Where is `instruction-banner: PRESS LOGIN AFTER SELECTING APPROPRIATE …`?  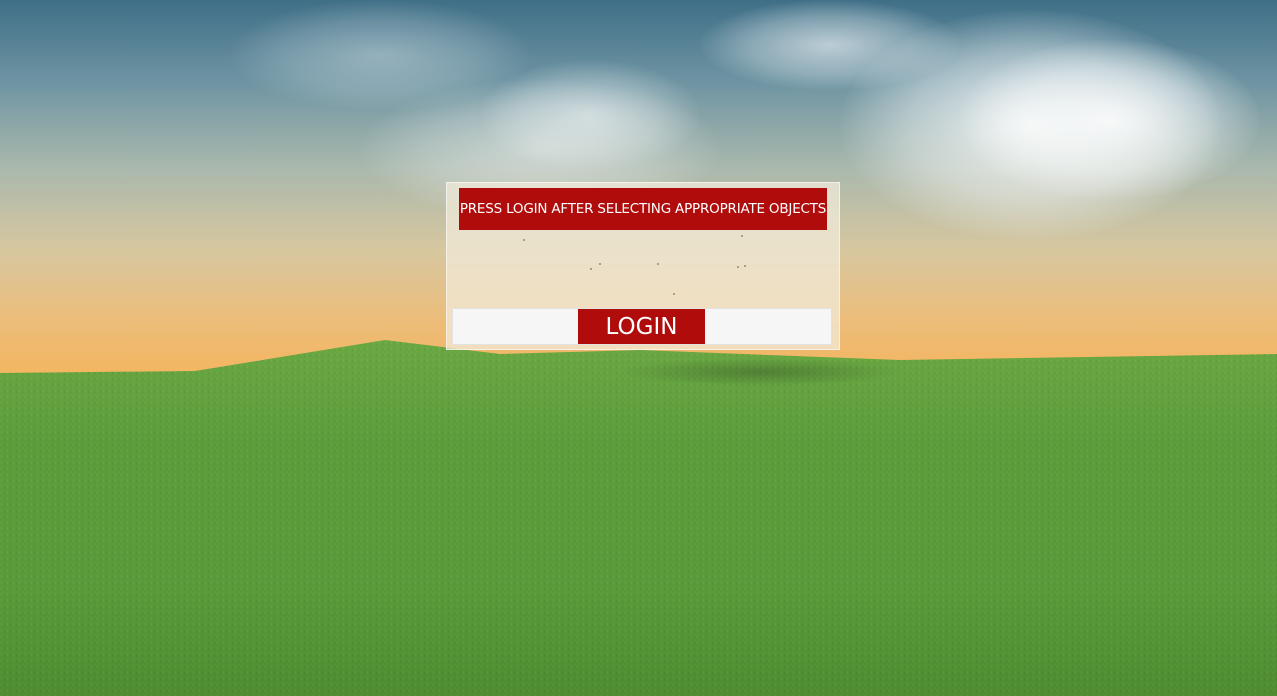 instruction-banner: PRESS LOGIN AFTER SELECTING APPROPRIATE … is located at coordinates (643, 209).